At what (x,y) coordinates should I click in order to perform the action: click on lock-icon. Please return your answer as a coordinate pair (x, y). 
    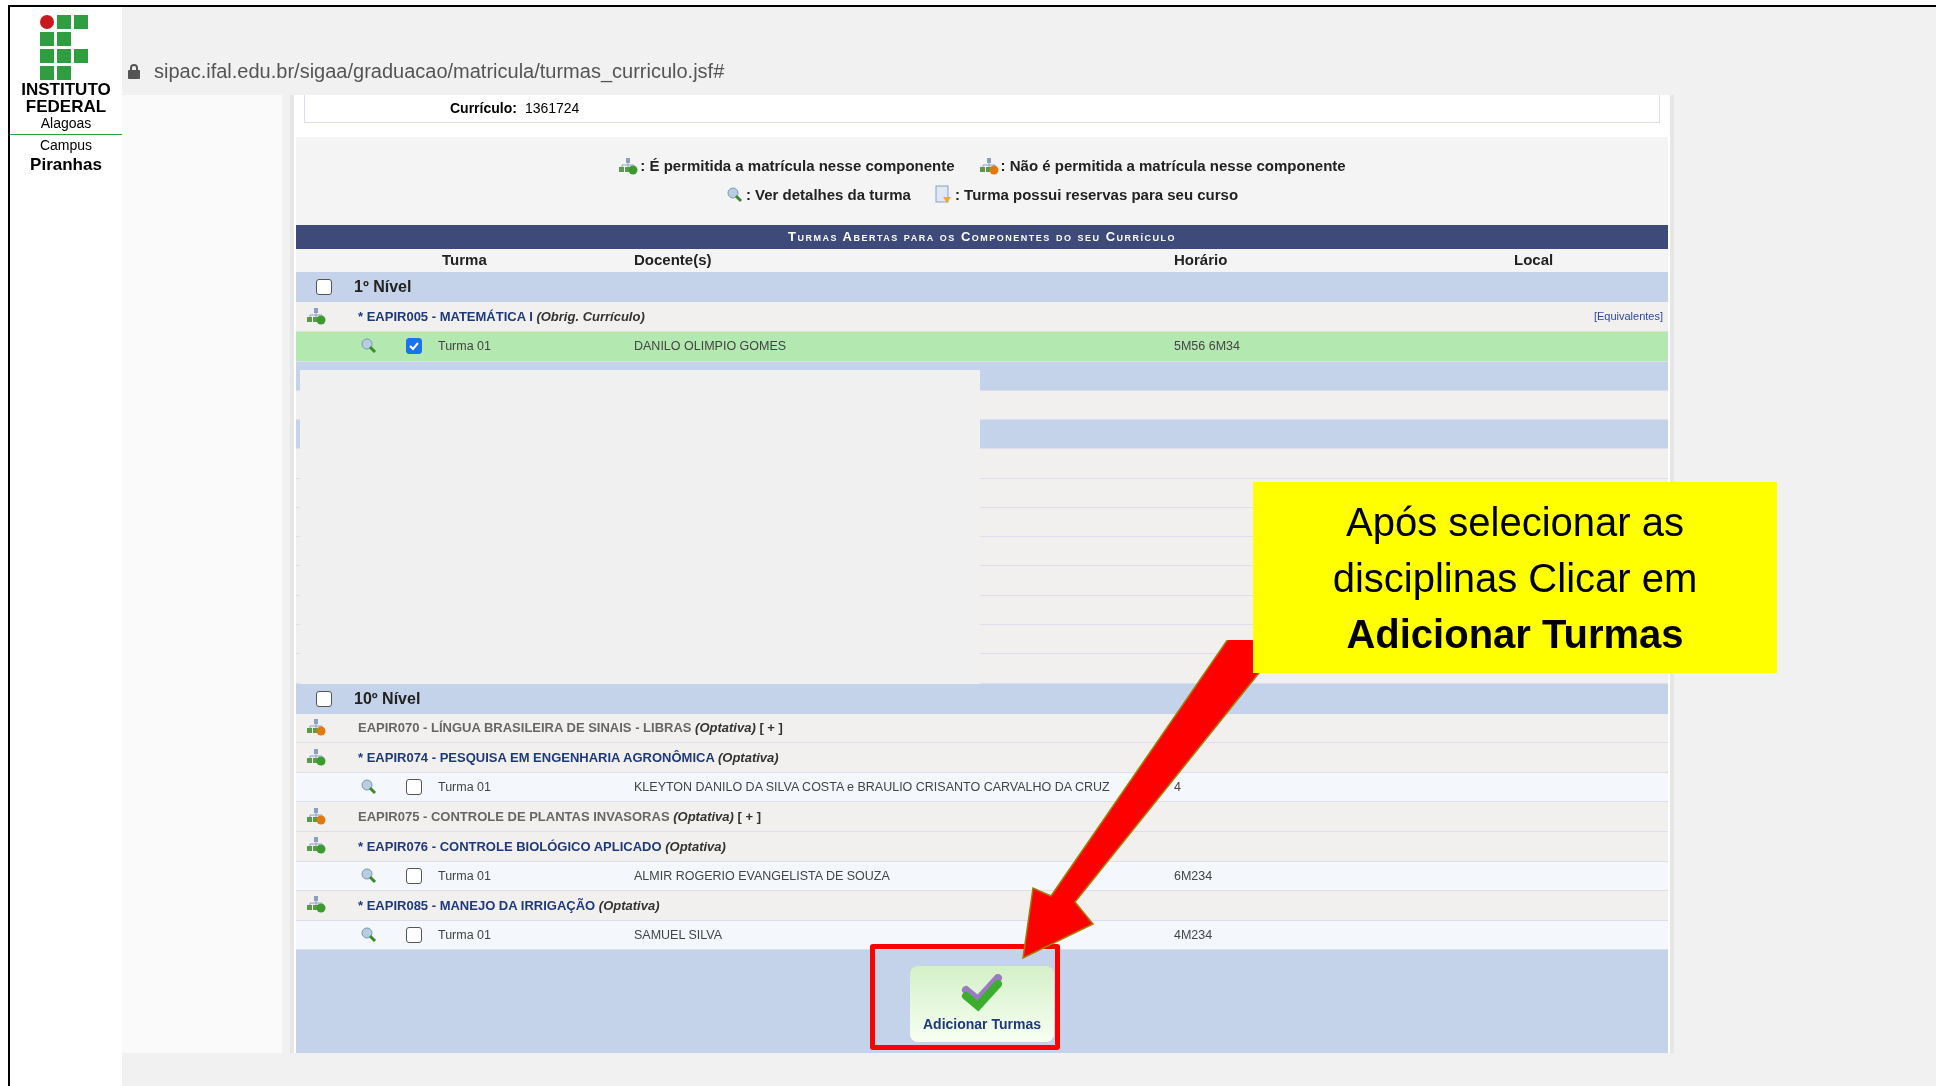
    Looking at the image, I should click on (134, 71).